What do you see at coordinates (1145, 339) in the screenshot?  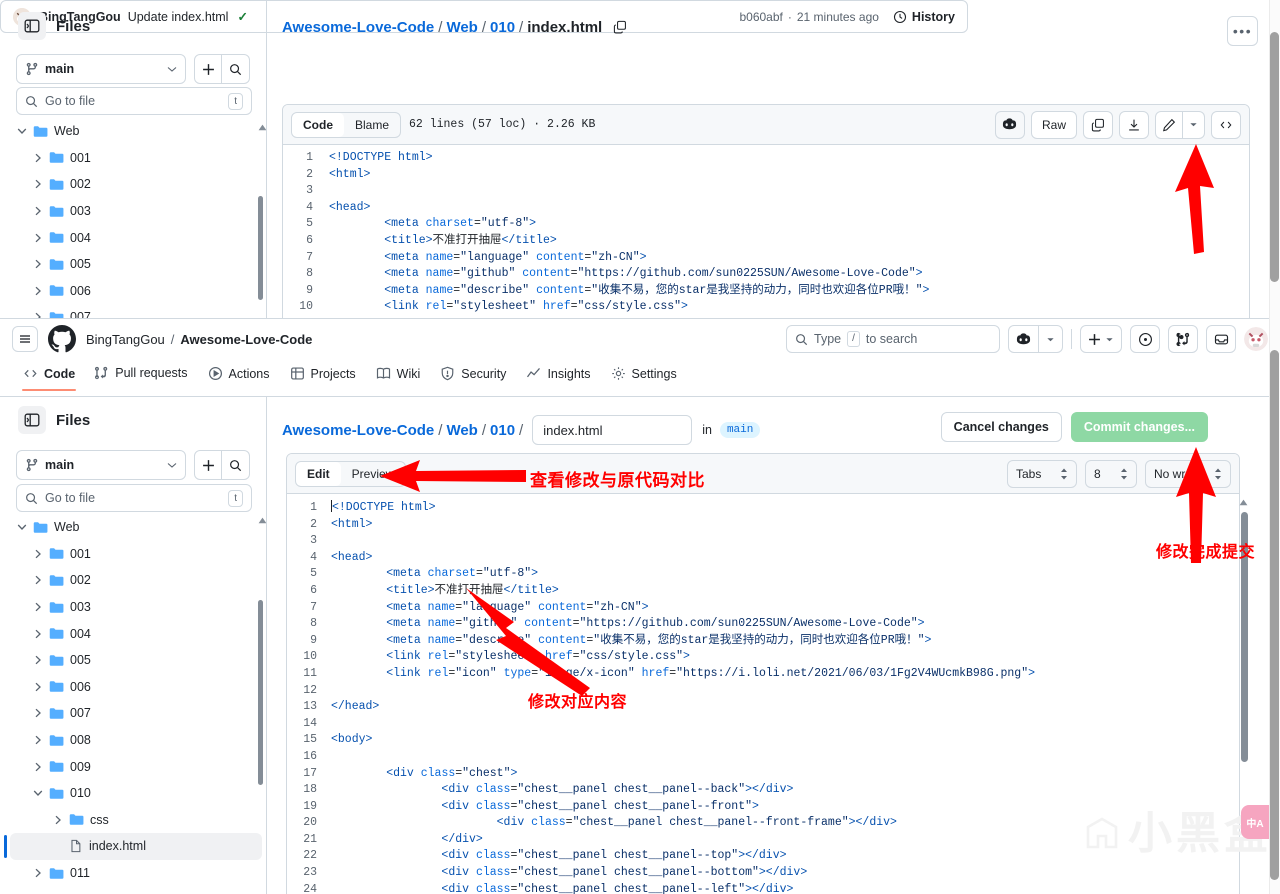 I see `issues-button` at bounding box center [1145, 339].